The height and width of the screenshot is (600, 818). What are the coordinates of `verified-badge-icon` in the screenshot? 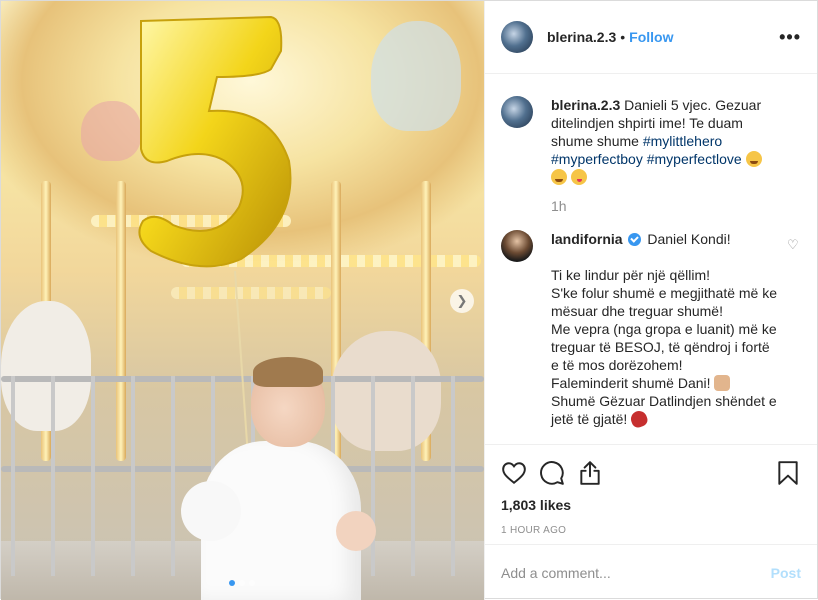 It's located at (635, 239).